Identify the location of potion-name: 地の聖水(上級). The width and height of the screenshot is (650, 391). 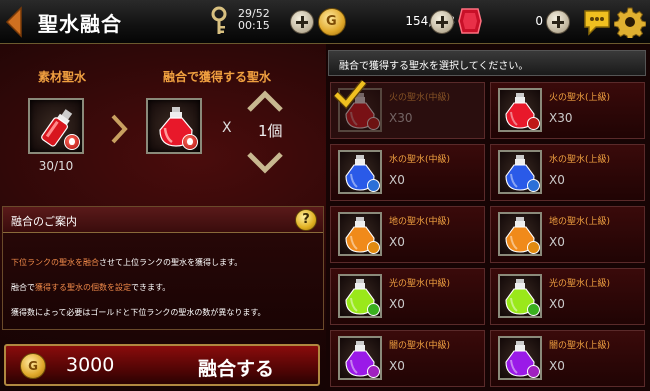
(580, 222).